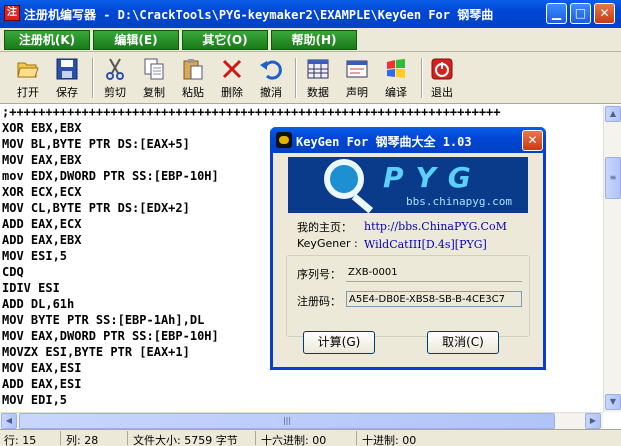  What do you see at coordinates (42, 128) in the screenshot?
I see `code-line: XOR EBX,EBX` at bounding box center [42, 128].